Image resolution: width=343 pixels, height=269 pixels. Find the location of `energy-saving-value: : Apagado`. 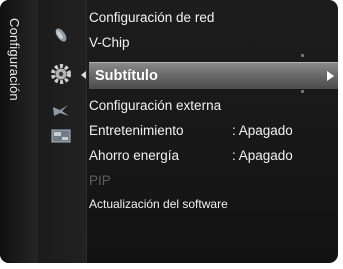

energy-saving-value: : Apagado is located at coordinates (262, 155).